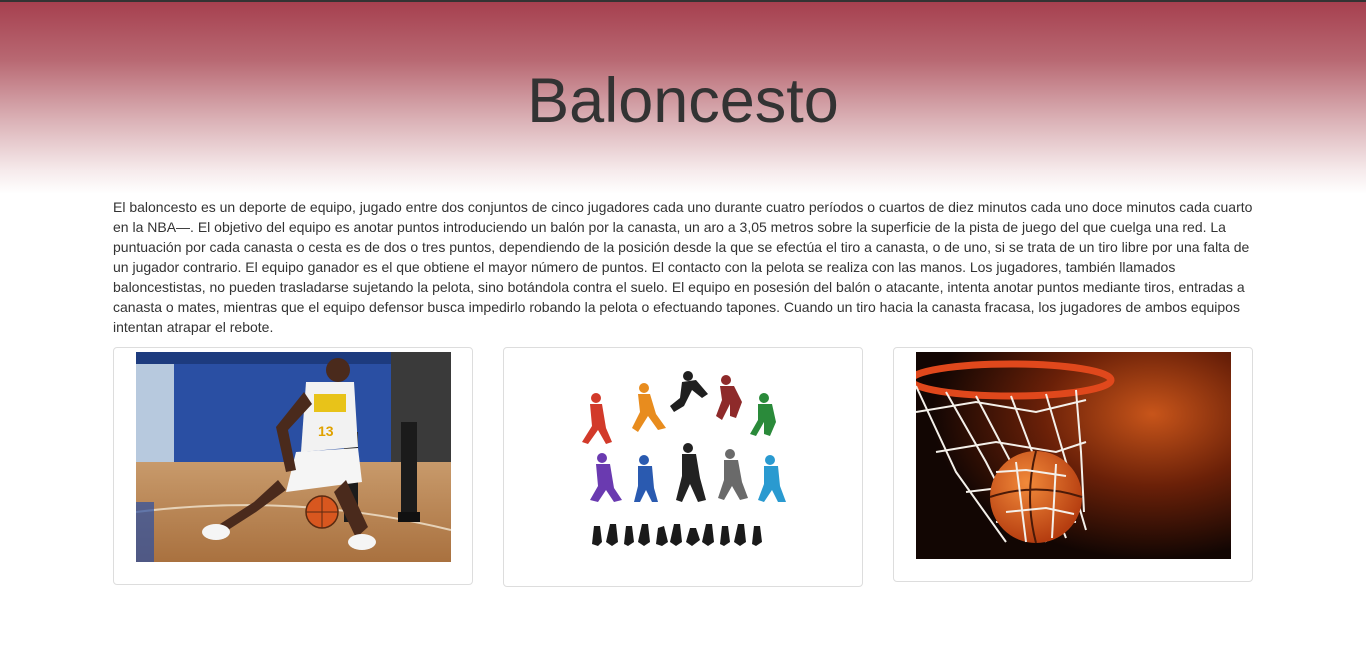 The width and height of the screenshot is (1366, 667). What do you see at coordinates (293, 457) in the screenshot?
I see `player-dribbling-photo: 13` at bounding box center [293, 457].